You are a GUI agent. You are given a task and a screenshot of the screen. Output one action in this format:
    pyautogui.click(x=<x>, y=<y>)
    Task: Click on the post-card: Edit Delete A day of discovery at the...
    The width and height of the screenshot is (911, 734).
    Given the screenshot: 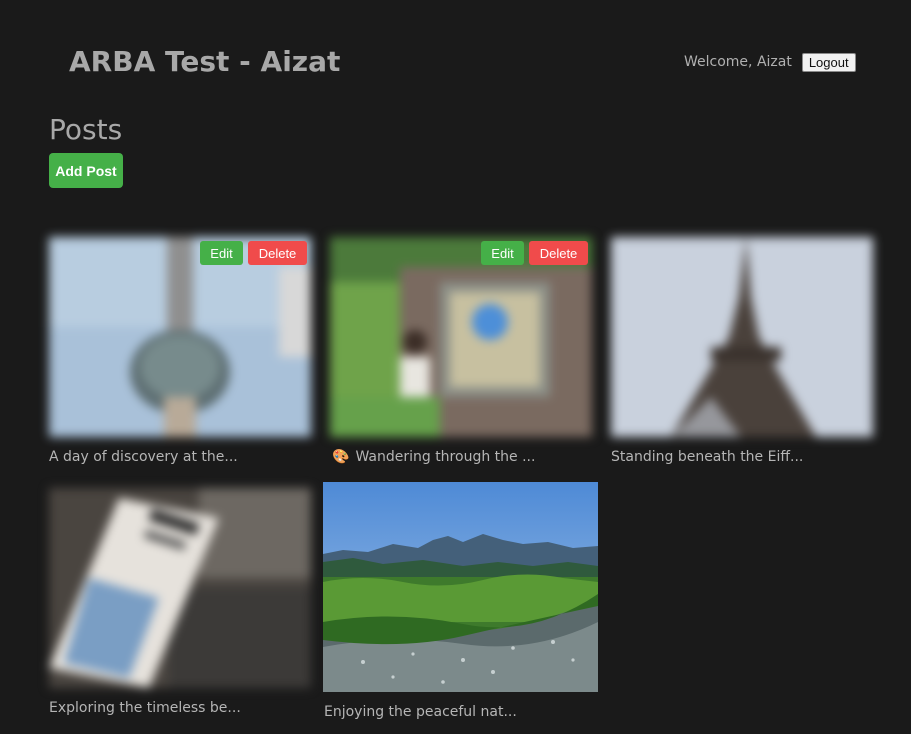 What is the action you would take?
    pyautogui.click(x=180, y=352)
    